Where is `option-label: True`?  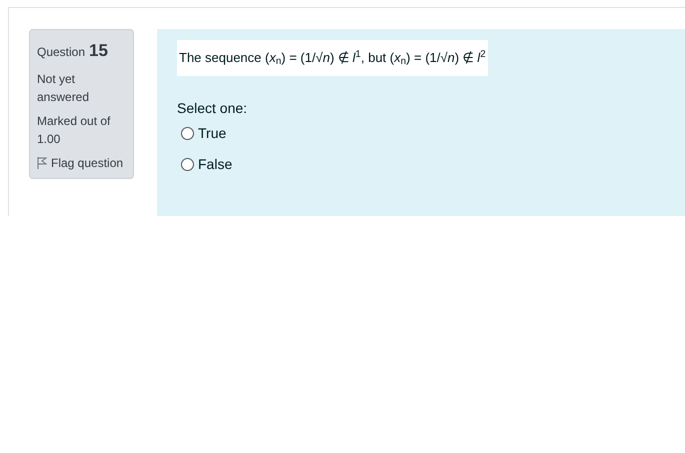
option-label: True is located at coordinates (212, 133).